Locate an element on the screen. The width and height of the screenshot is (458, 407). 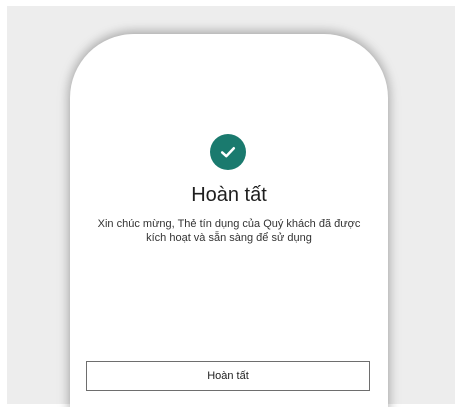
checkmark-icon is located at coordinates (228, 152).